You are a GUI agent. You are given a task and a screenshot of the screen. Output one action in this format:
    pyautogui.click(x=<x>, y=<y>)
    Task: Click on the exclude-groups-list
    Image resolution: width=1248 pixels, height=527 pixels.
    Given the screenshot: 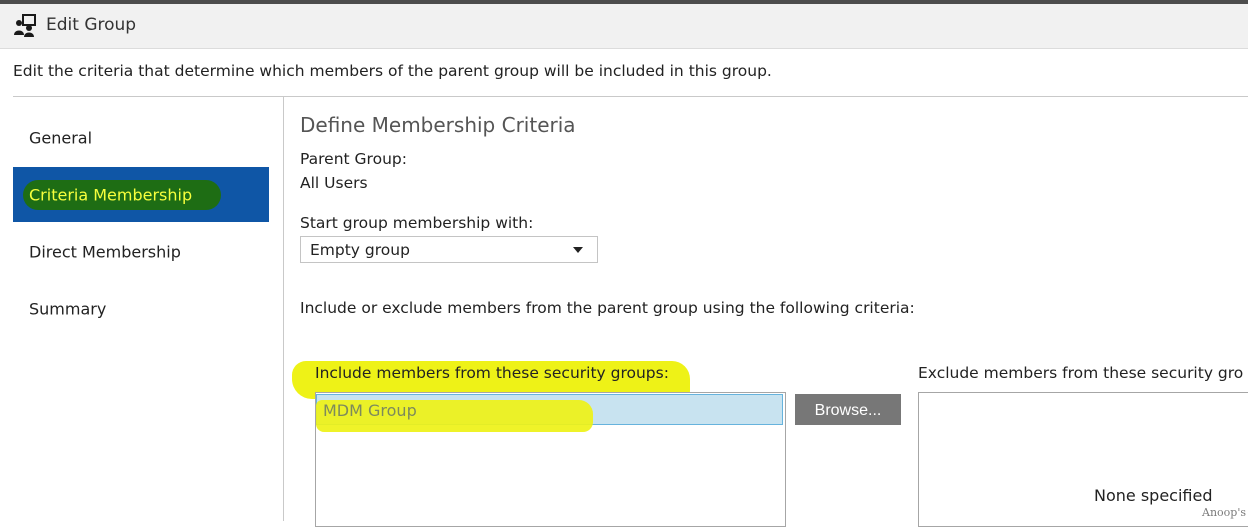 What is the action you would take?
    pyautogui.click(x=1083, y=459)
    